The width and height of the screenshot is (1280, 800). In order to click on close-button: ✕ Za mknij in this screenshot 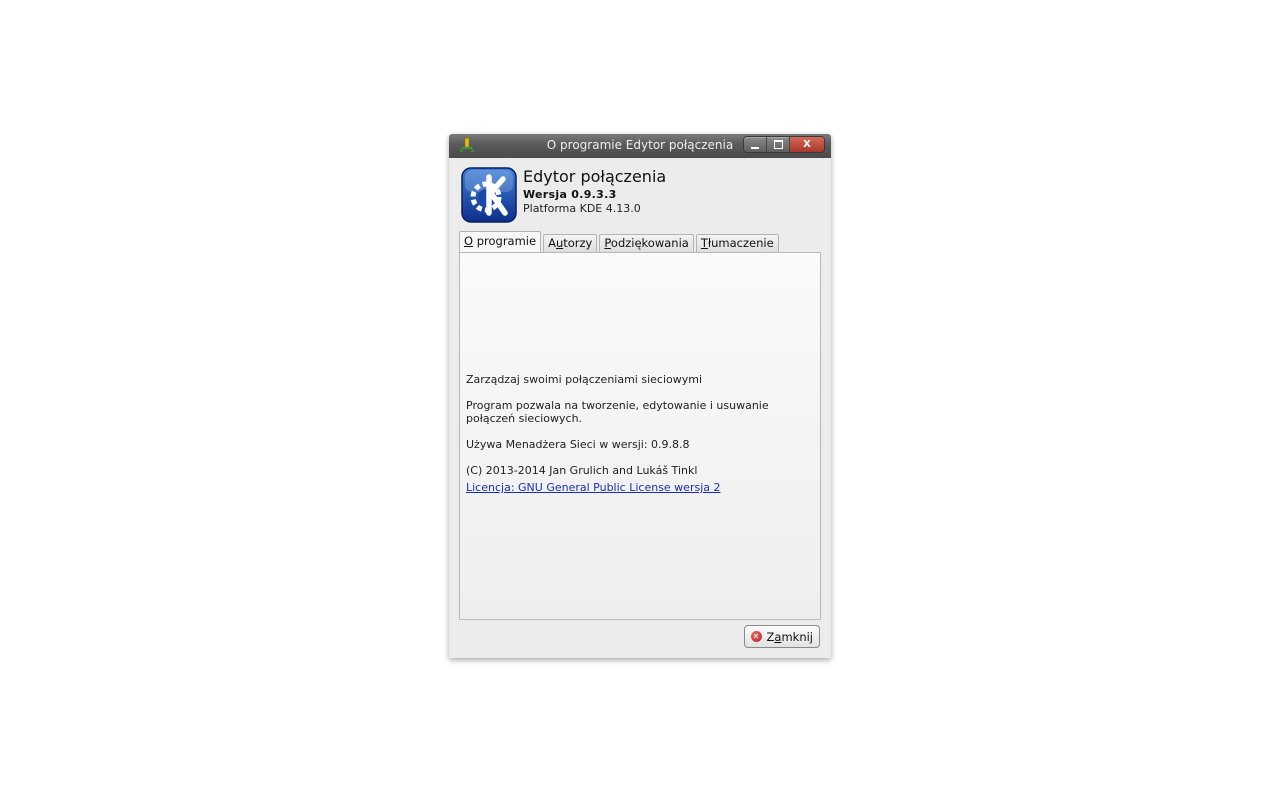, I will do `click(781, 636)`.